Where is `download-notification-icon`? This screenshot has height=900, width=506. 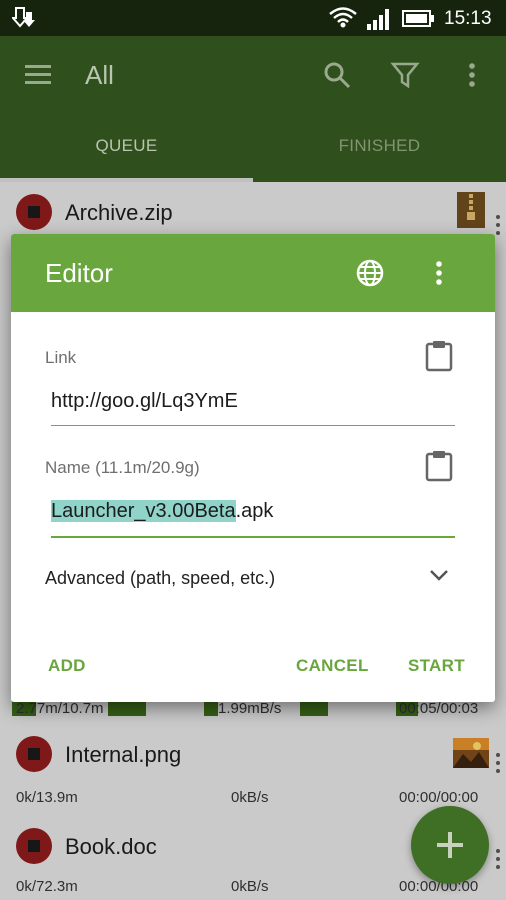 download-notification-icon is located at coordinates (23, 17).